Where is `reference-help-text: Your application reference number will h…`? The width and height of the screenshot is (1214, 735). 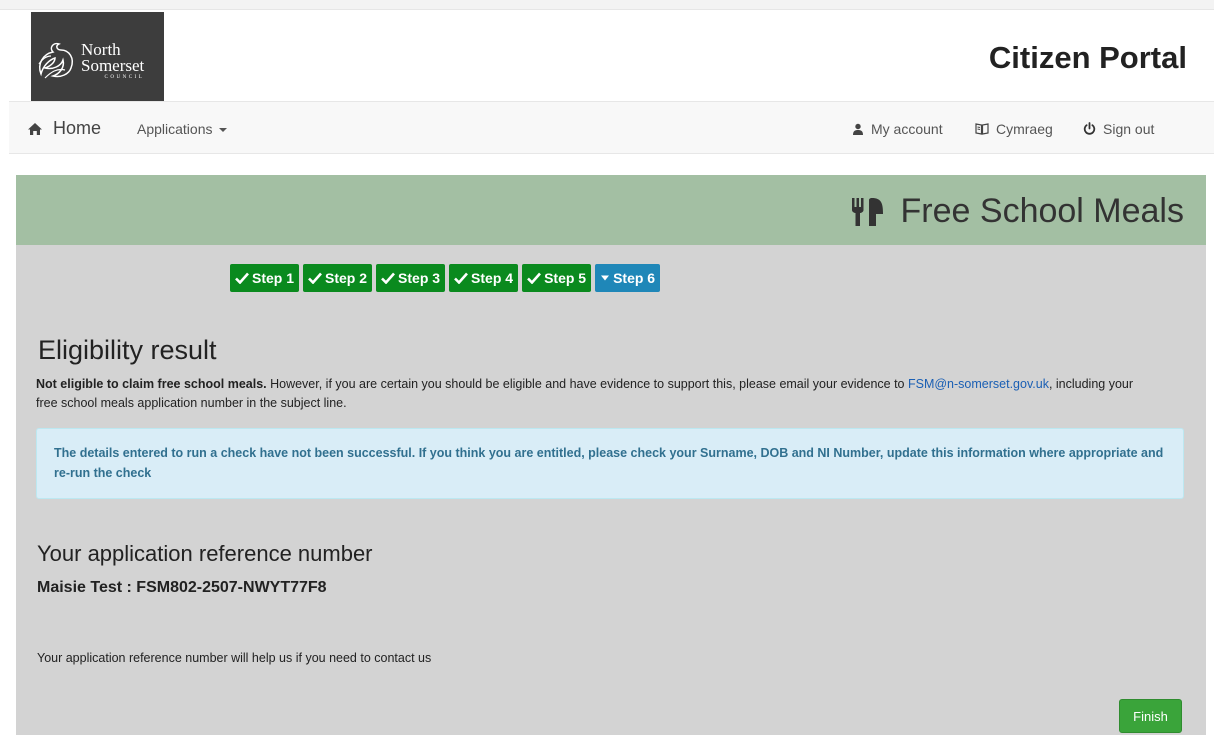
reference-help-text: Your application reference number will h… is located at coordinates (234, 658).